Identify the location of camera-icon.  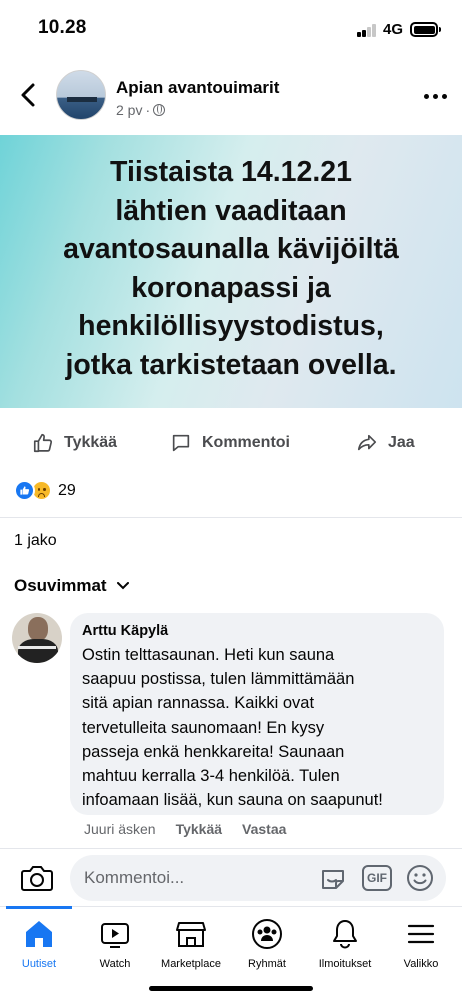
(37, 878).